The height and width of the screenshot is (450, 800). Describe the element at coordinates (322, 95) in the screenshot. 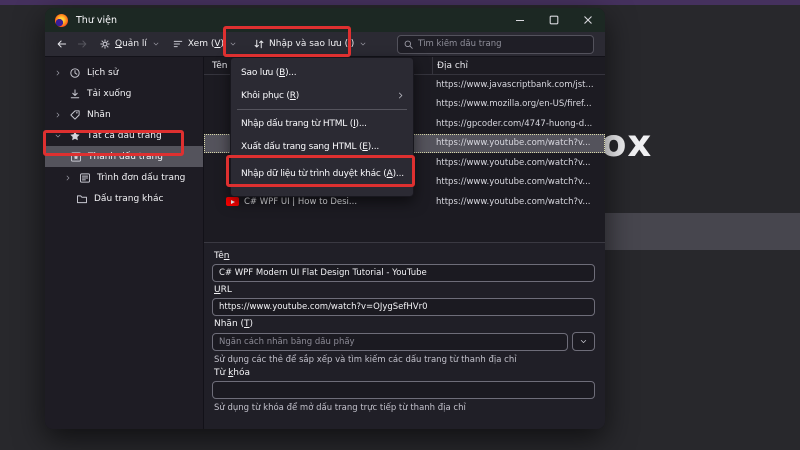

I see `menu-item-restore: Khôi phục (R)` at that location.